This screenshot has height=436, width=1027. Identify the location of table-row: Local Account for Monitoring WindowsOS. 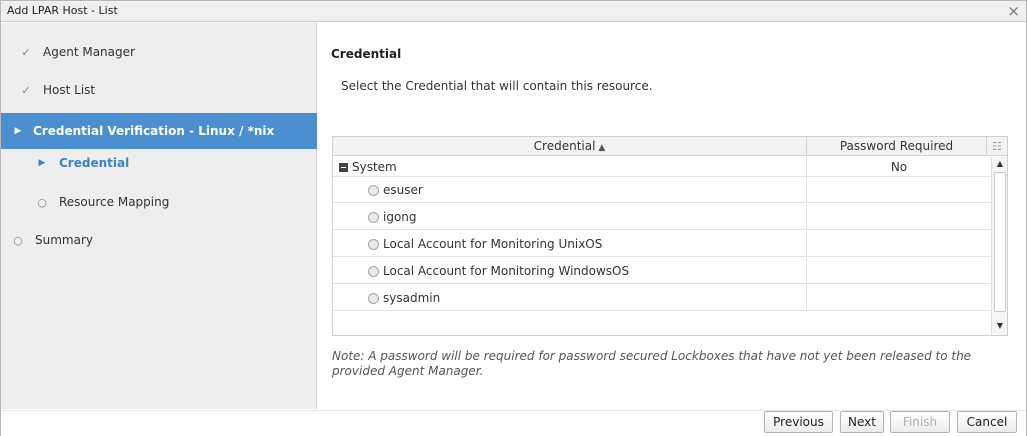
(662, 271).